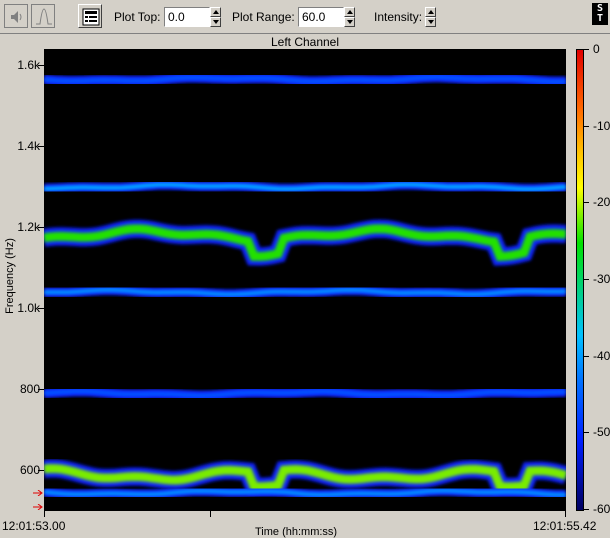 Image resolution: width=610 pixels, height=538 pixels. I want to click on panel-icon, so click(91, 17).